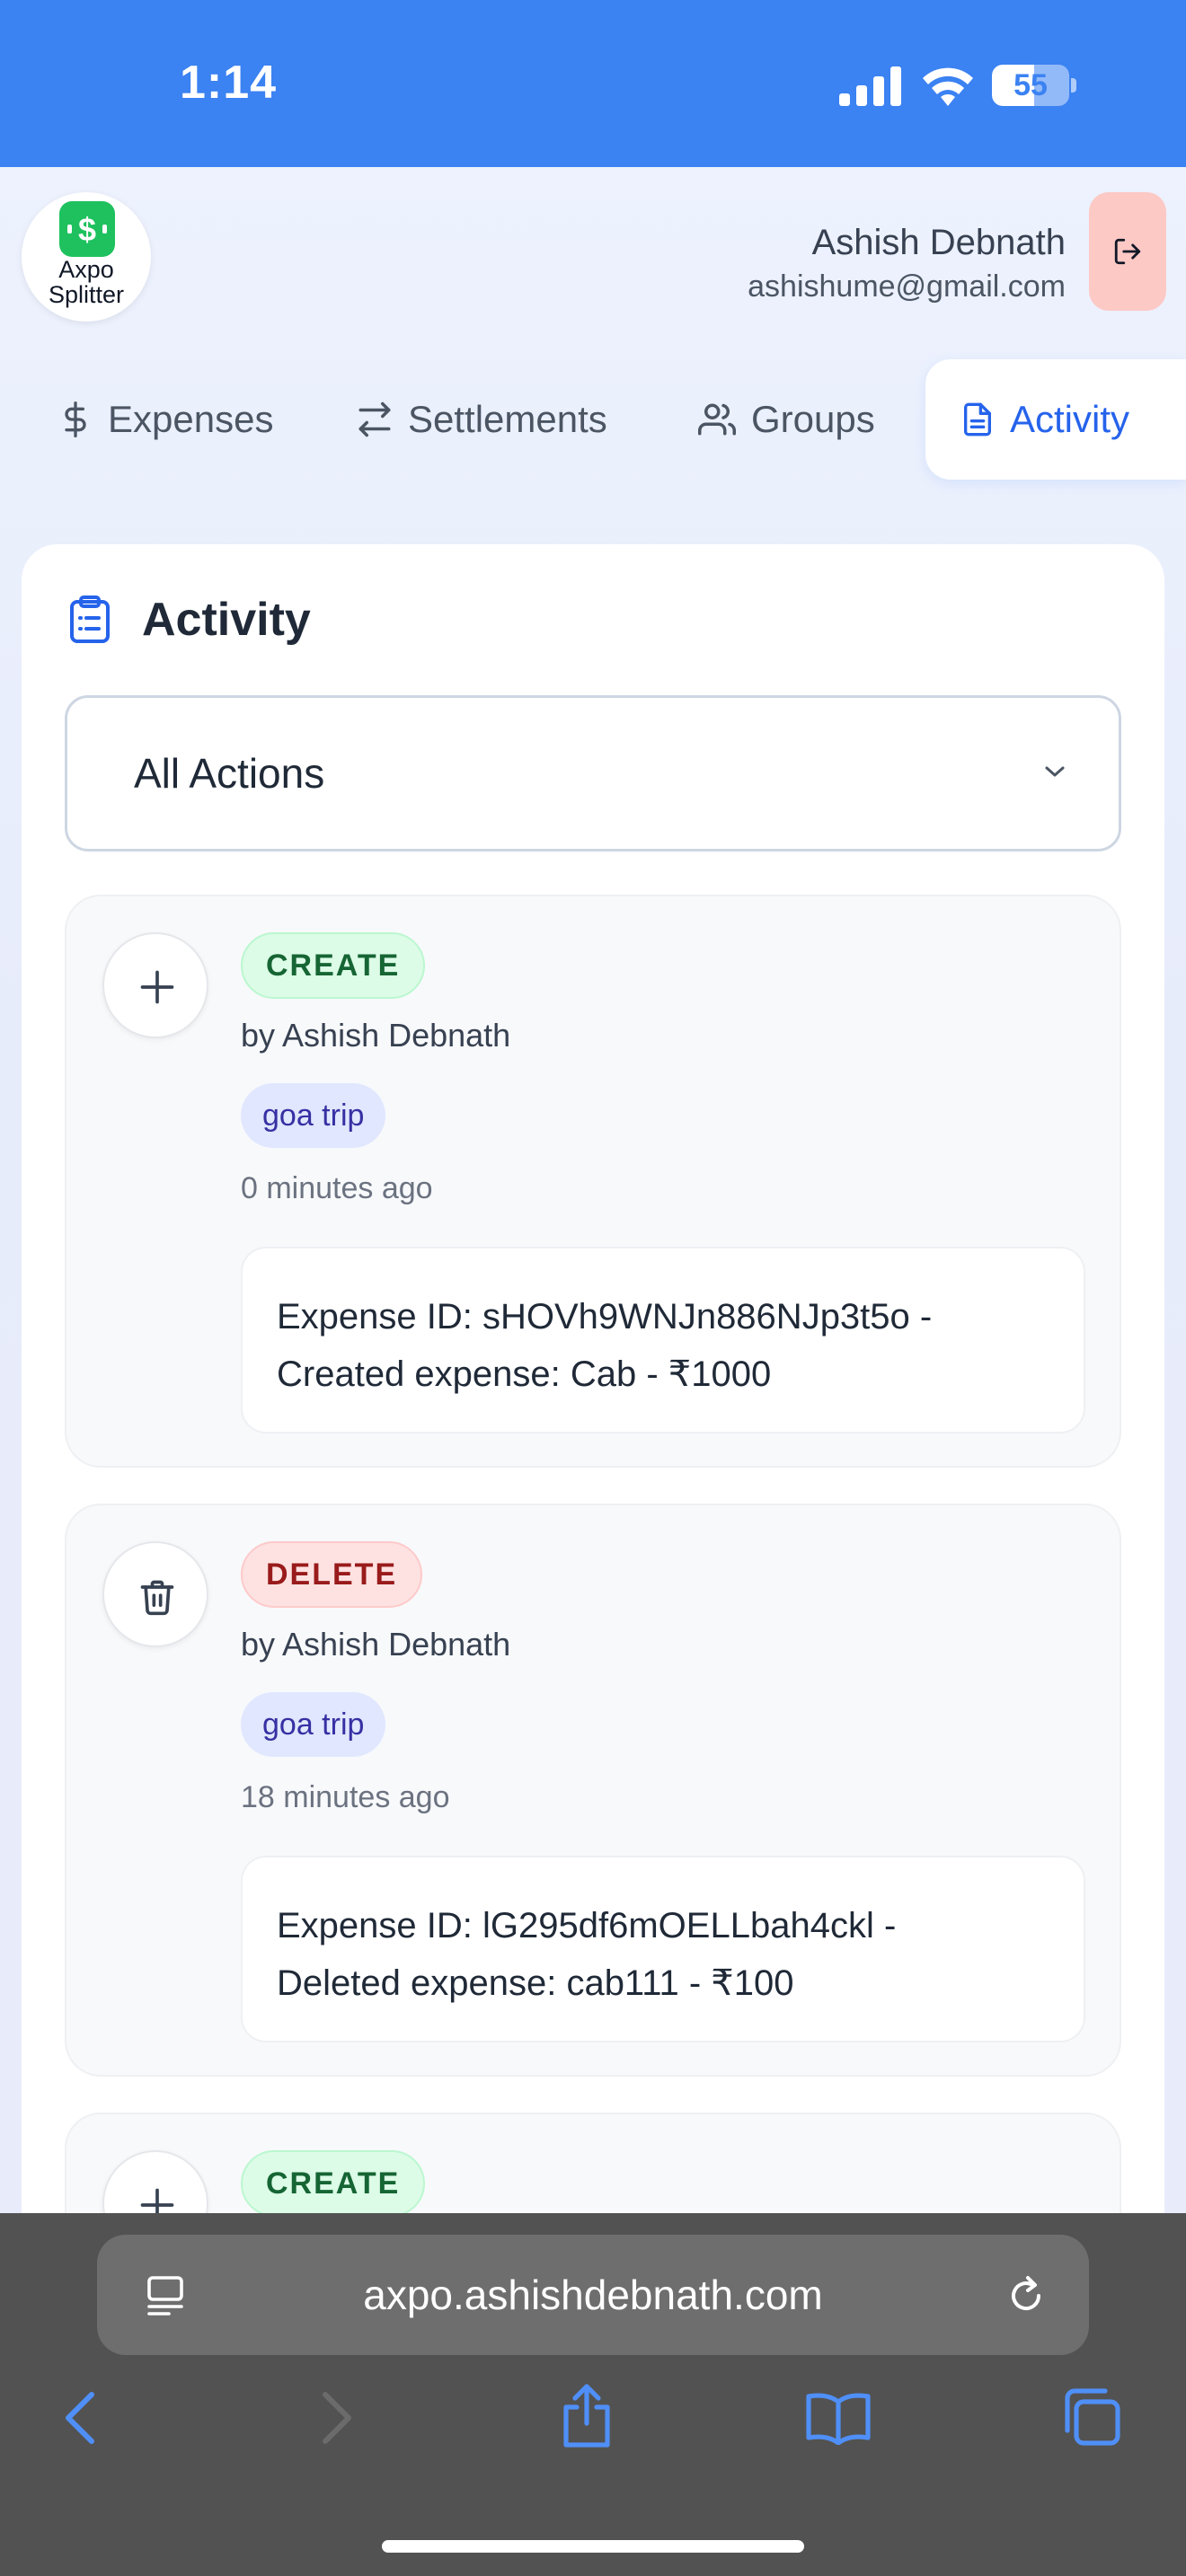  I want to click on activity-time: 18 minutes ago, so click(345, 1797).